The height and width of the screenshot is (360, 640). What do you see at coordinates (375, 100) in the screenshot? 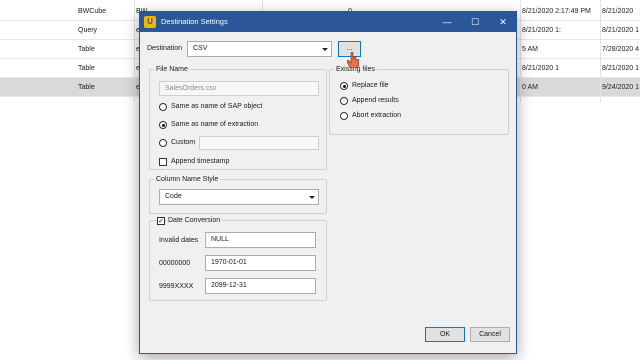
I see `append-results-label: Append results` at bounding box center [375, 100].